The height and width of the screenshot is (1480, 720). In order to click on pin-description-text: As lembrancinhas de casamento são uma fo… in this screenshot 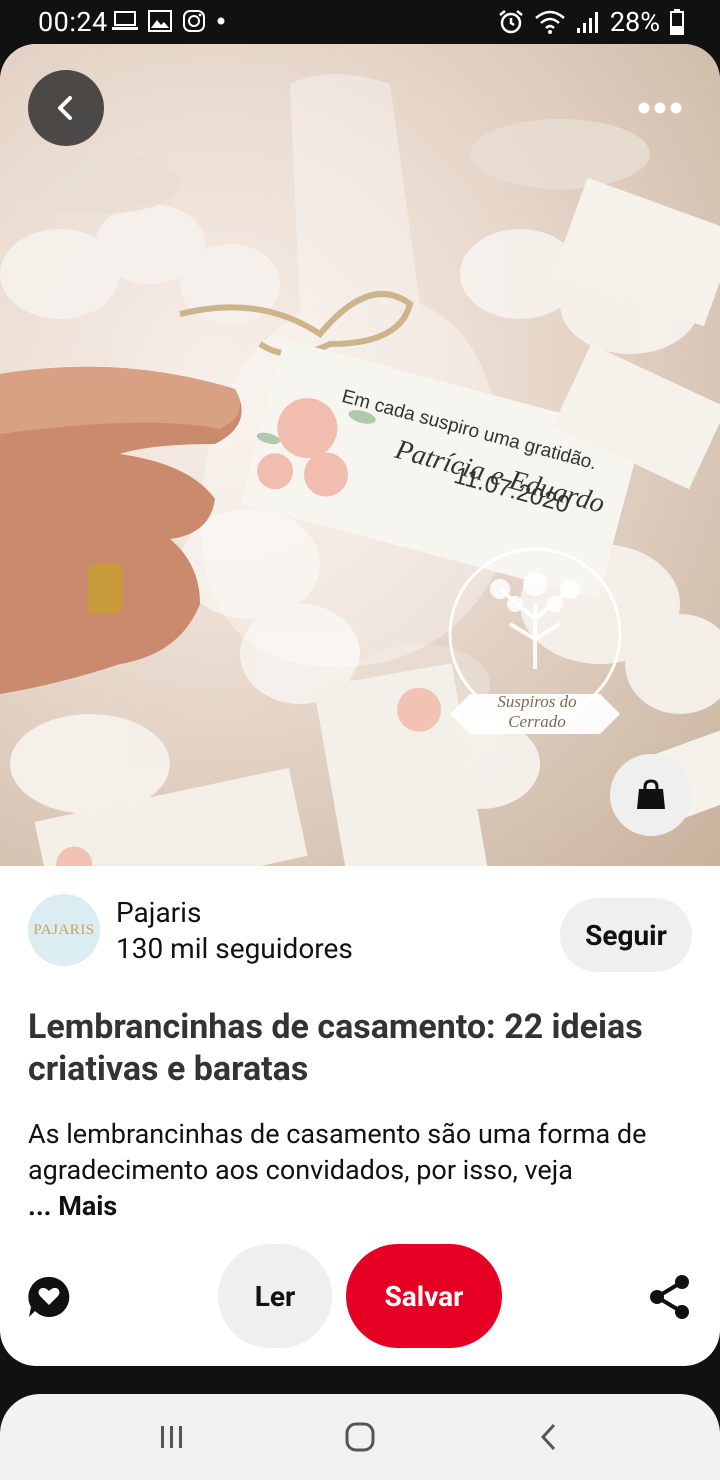, I will do `click(337, 1152)`.